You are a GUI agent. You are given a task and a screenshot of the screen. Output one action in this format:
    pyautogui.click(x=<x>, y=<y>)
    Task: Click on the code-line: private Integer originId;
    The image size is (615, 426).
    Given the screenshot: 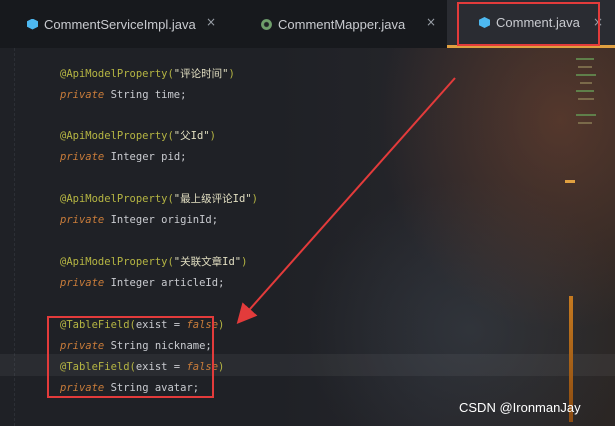 What is the action you would take?
    pyautogui.click(x=139, y=220)
    